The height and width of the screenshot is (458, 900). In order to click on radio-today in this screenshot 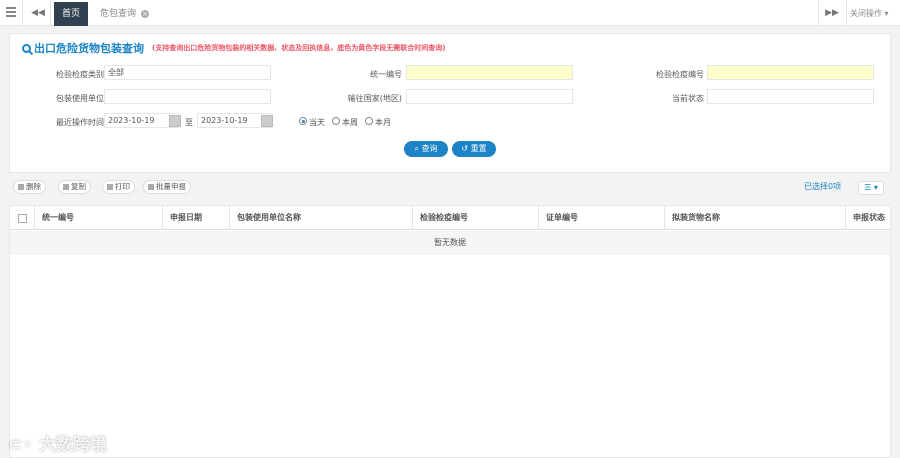, I will do `click(303, 121)`.